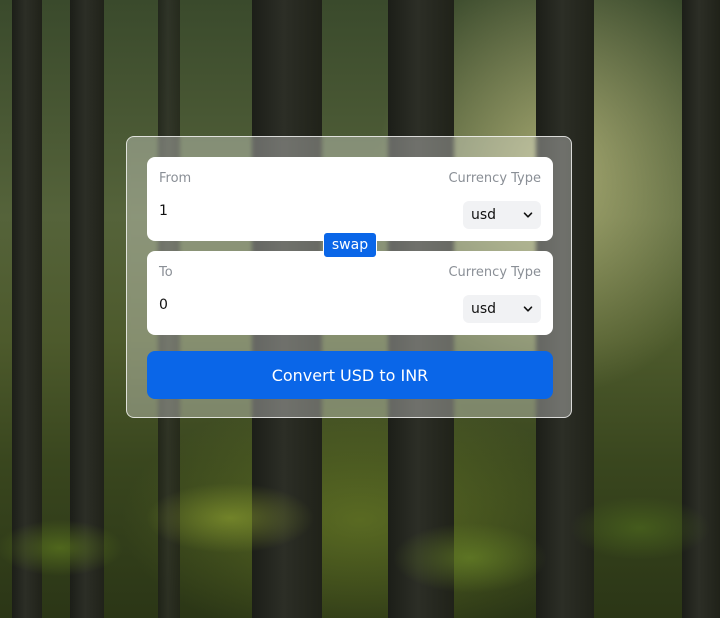 The height and width of the screenshot is (618, 720). What do you see at coordinates (166, 272) in the screenshot?
I see `to-label: To` at bounding box center [166, 272].